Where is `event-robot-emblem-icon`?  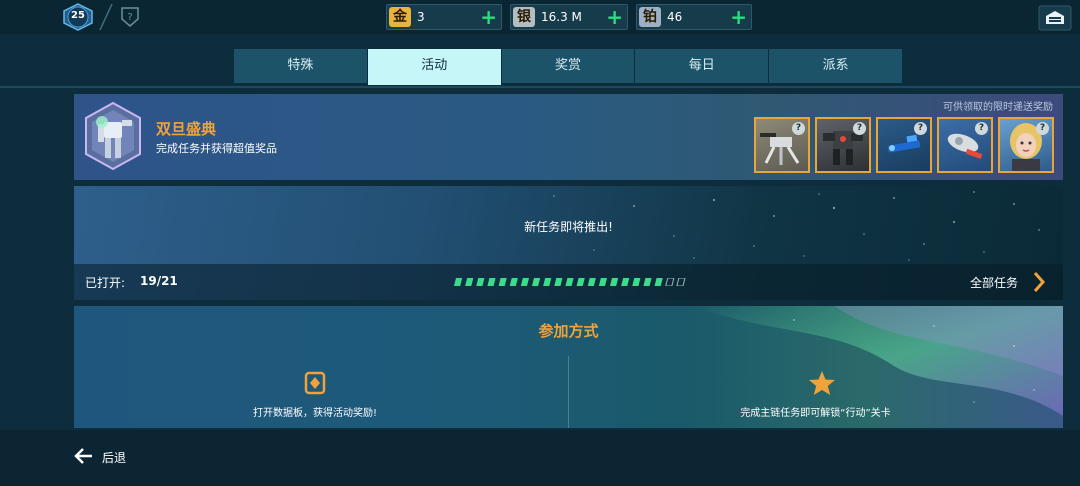 event-robot-emblem-icon is located at coordinates (113, 136).